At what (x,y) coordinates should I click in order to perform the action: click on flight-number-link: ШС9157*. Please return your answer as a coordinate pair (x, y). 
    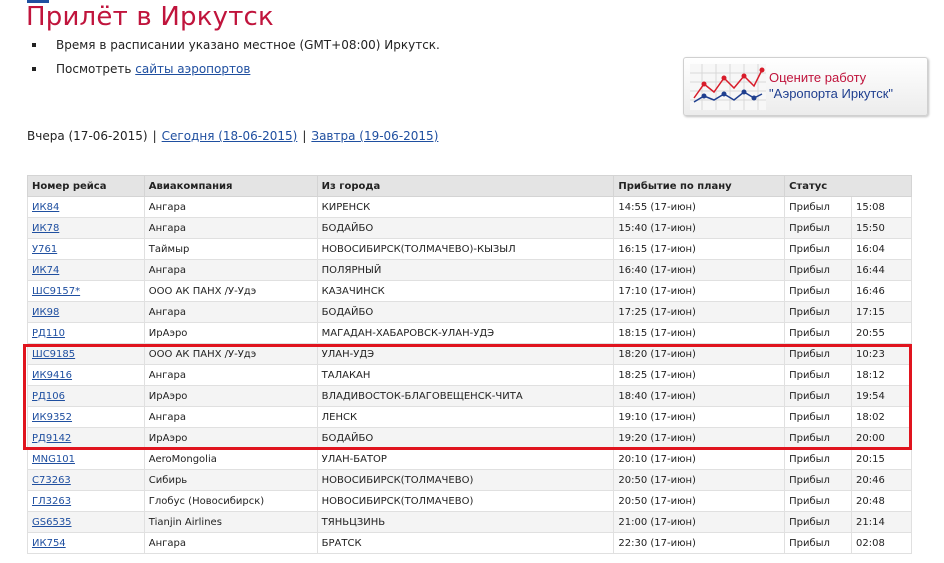
    Looking at the image, I should click on (56, 291).